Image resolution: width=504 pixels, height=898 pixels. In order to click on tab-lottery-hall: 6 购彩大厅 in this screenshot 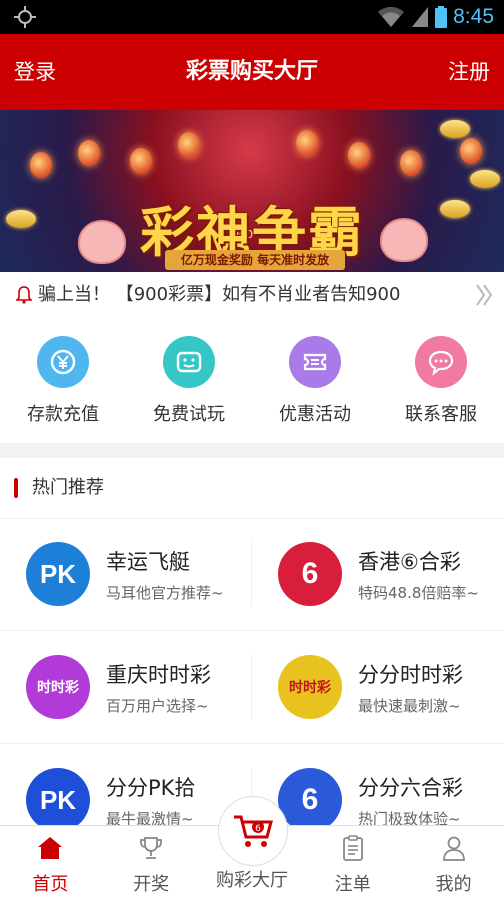, I will do `click(252, 847)`.